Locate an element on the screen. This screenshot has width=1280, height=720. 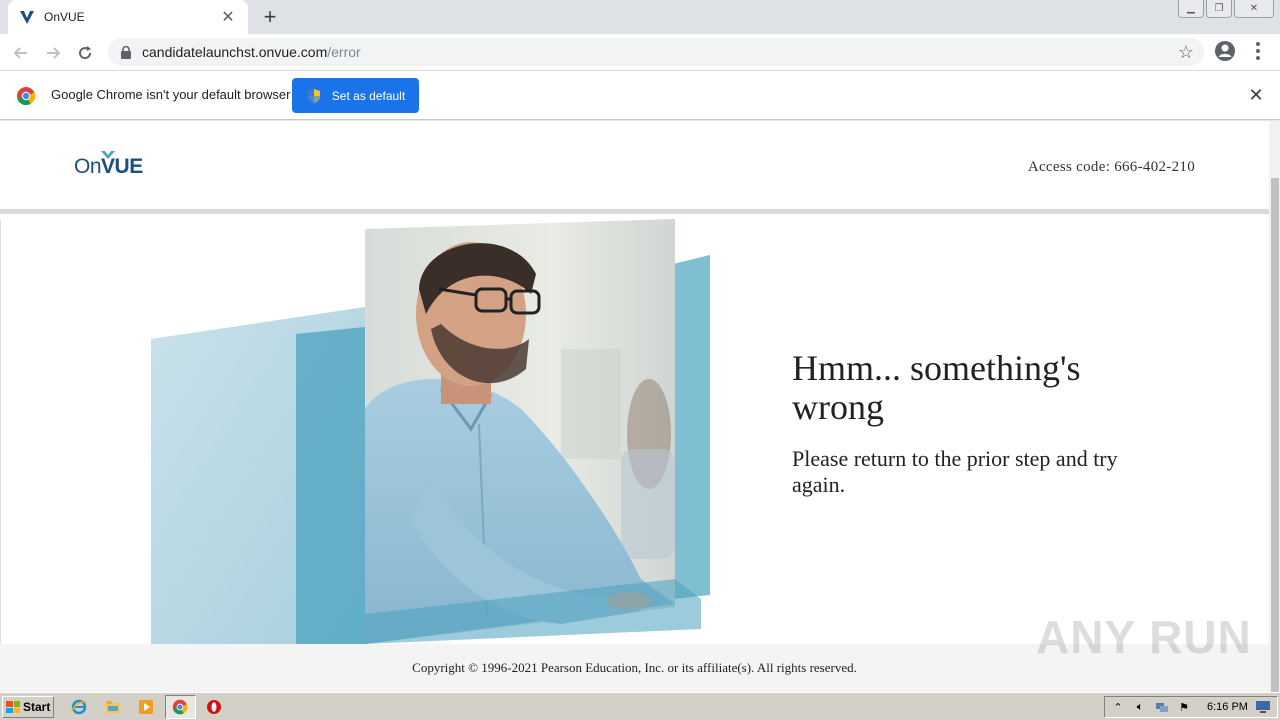
minimize-button: ▁ is located at coordinates (1191, 9).